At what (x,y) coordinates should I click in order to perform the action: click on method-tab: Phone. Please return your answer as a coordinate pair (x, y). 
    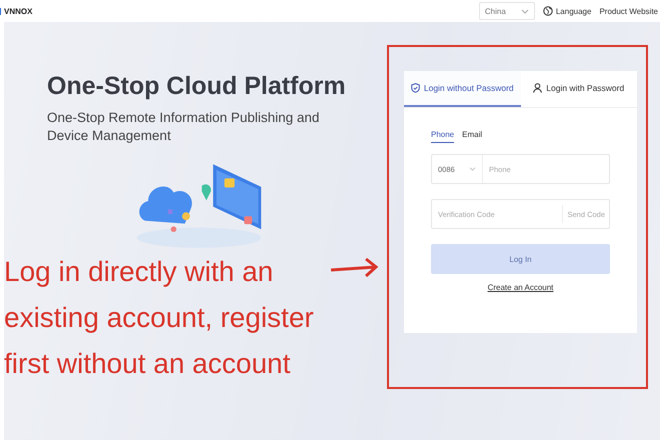
    Looking at the image, I should click on (442, 136).